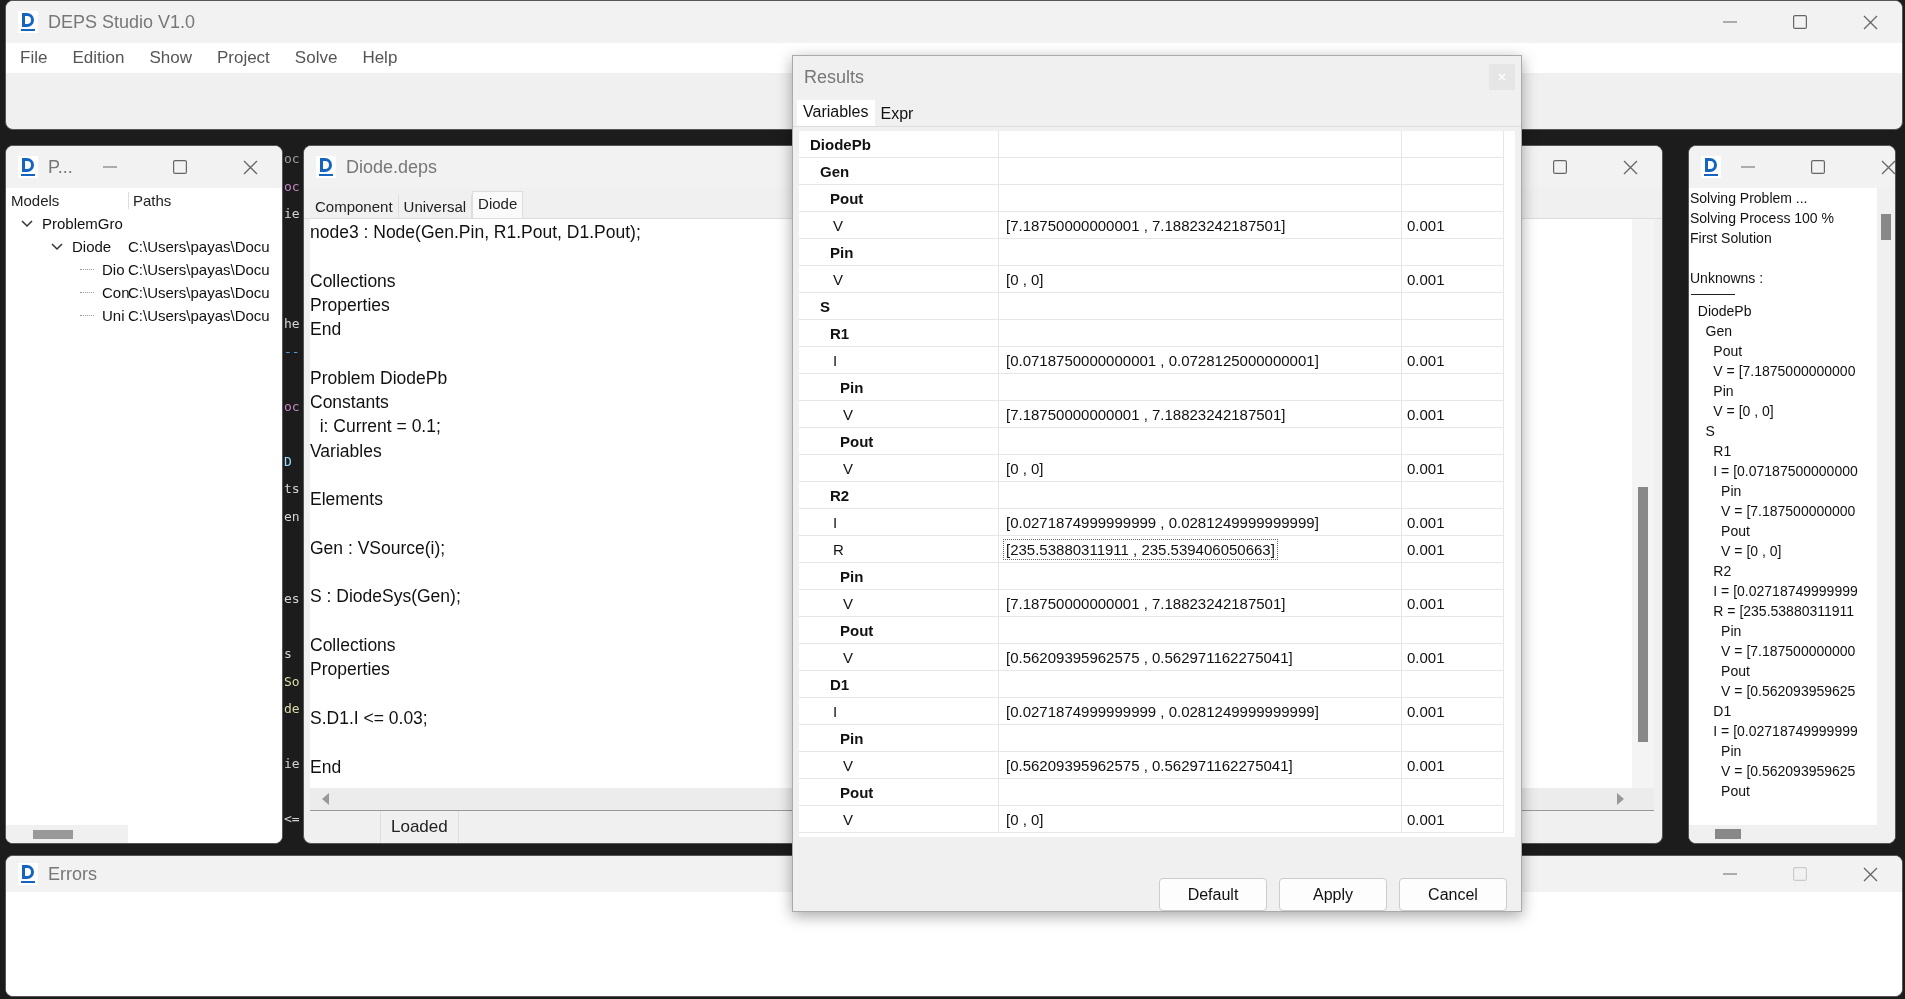 This screenshot has height=999, width=1905. What do you see at coordinates (72, 874) in the screenshot?
I see `window-title: Errors` at bounding box center [72, 874].